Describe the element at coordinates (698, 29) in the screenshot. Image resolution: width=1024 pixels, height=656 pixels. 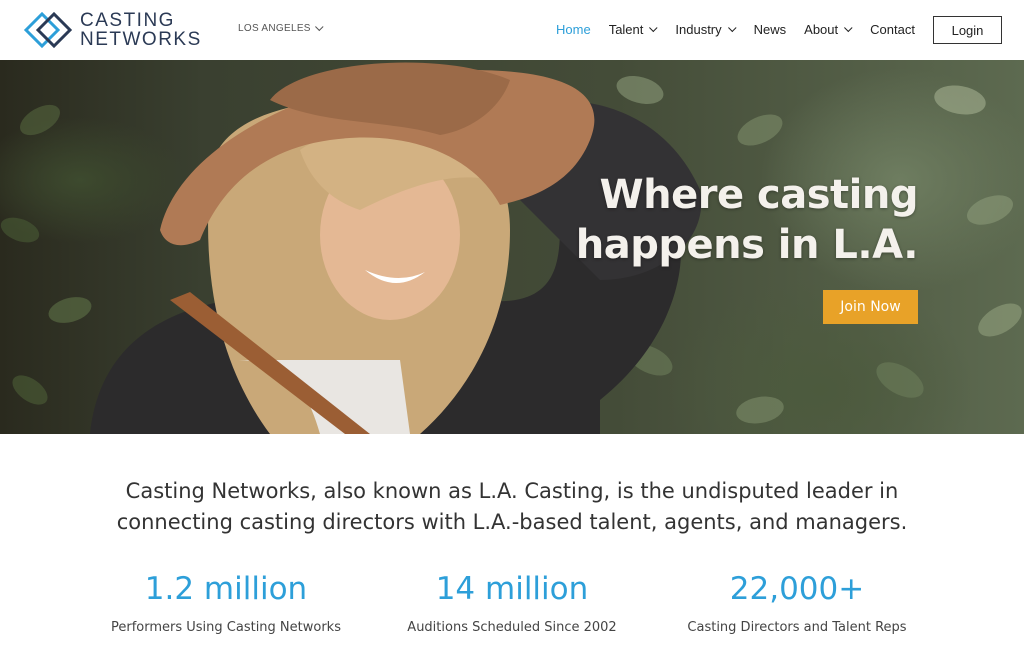
I see `nav-item-label: Industry` at that location.